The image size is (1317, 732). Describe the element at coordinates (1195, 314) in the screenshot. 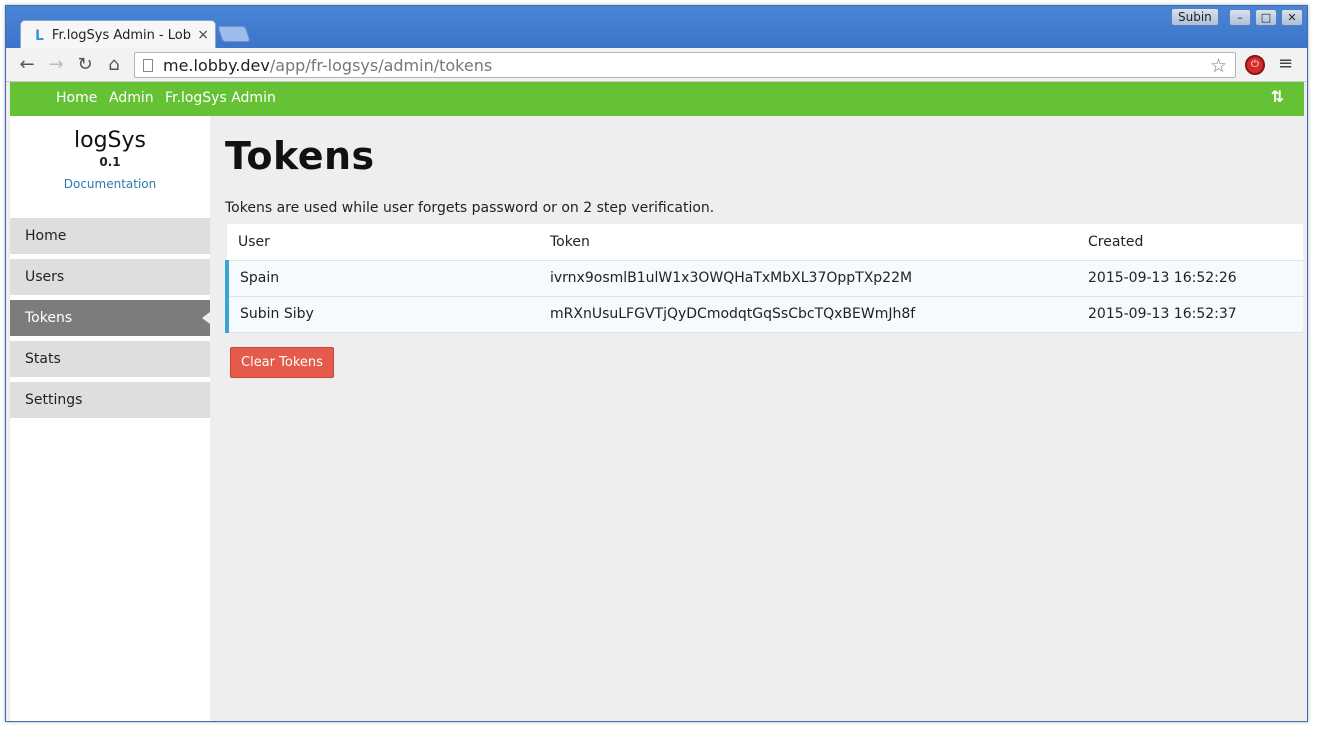

I see `cell-created: 2015-09-13 16:52:37` at that location.